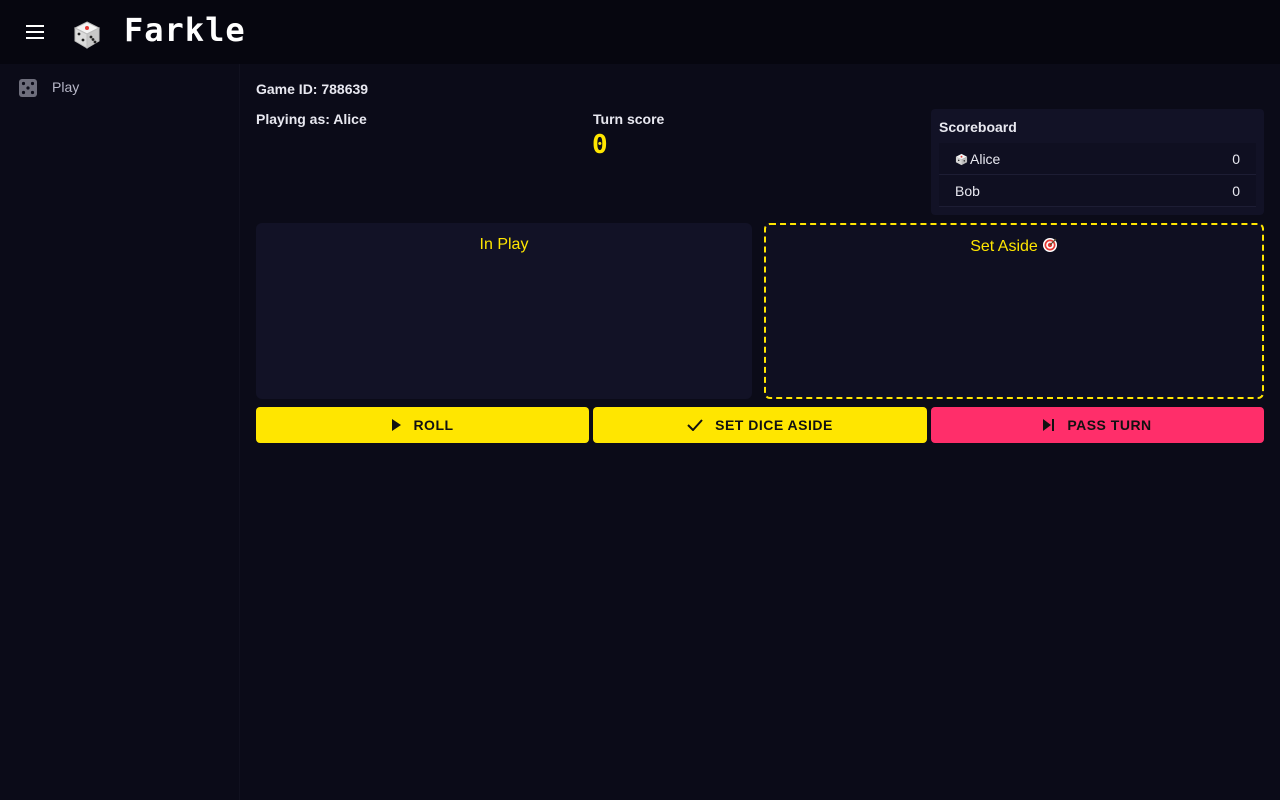  I want to click on target-icon, so click(1049, 245).